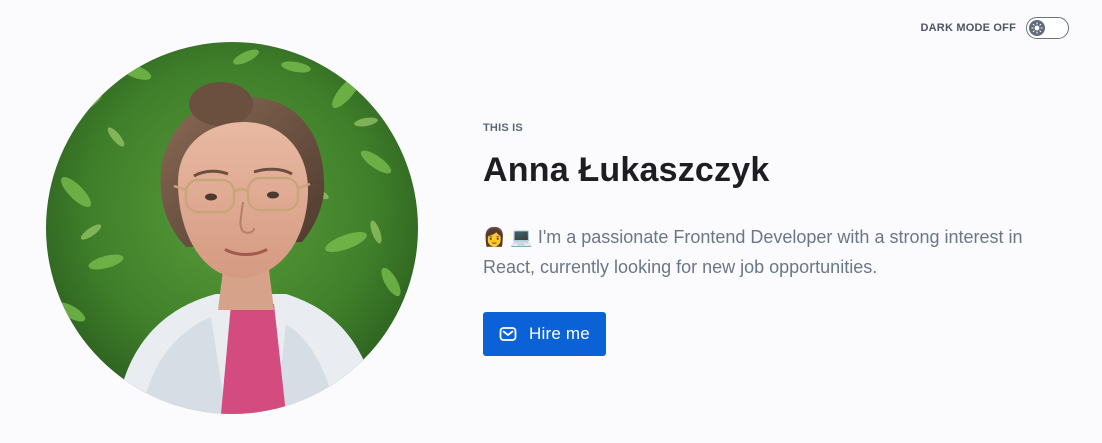 The height and width of the screenshot is (443, 1102). What do you see at coordinates (626, 170) in the screenshot?
I see `profile-name: Anna Łukaszczyk` at bounding box center [626, 170].